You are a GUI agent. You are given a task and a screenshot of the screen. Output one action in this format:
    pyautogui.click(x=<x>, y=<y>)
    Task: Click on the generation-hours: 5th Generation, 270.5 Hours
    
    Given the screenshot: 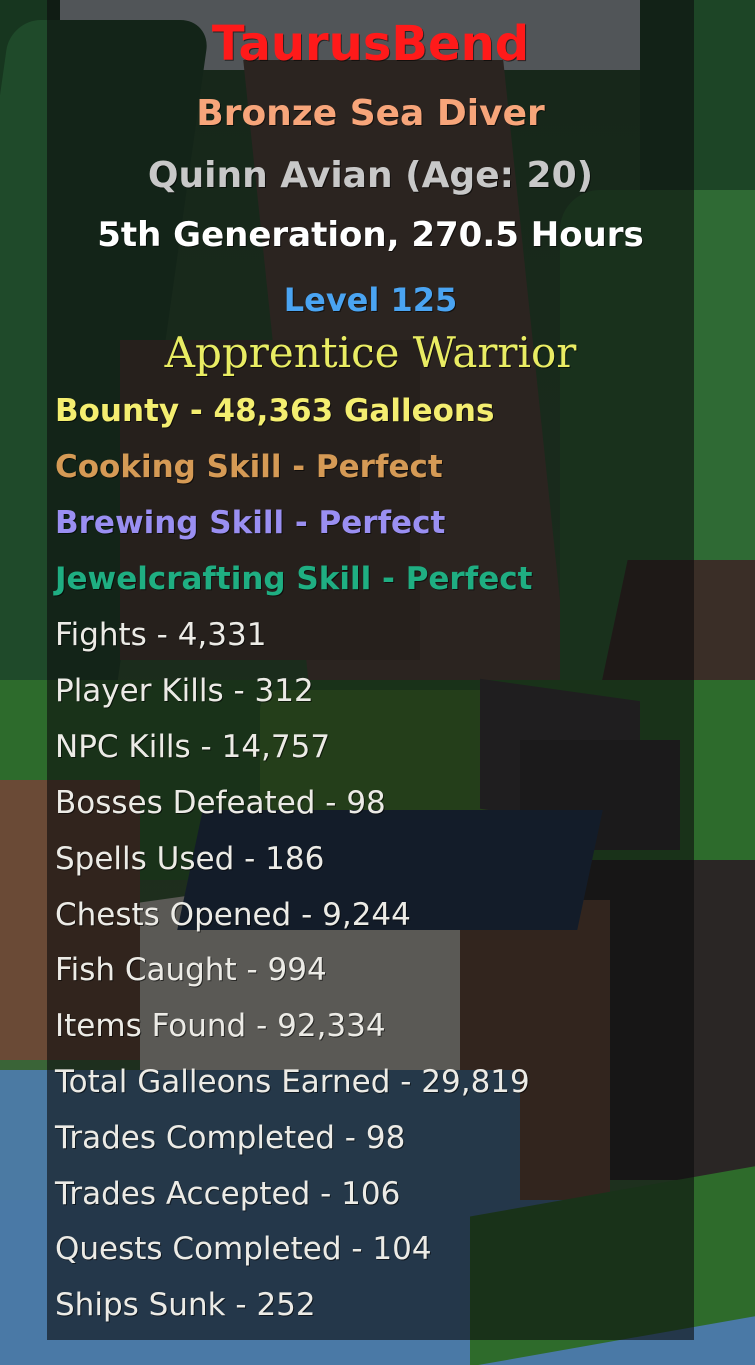 What is the action you would take?
    pyautogui.click(x=370, y=235)
    